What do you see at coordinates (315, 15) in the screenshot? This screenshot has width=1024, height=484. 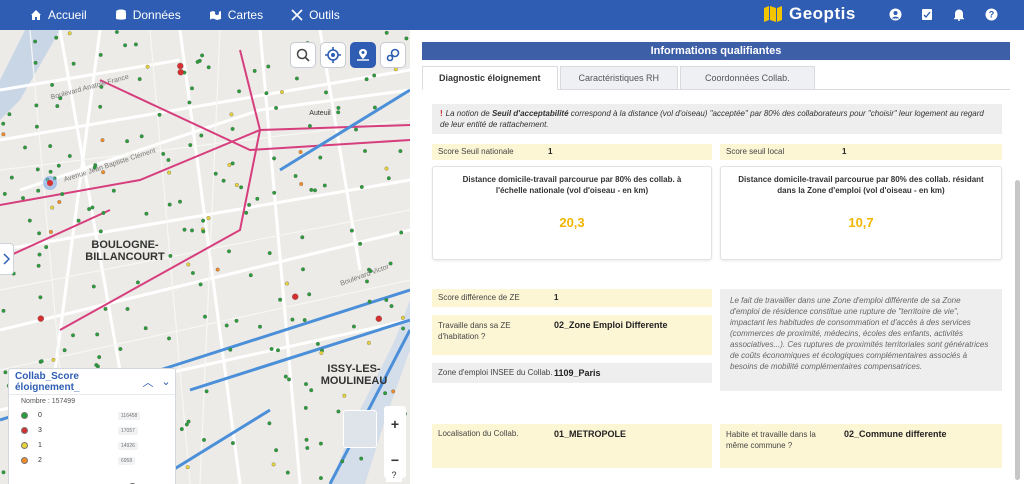 I see `nav-item-outils: Outils` at bounding box center [315, 15].